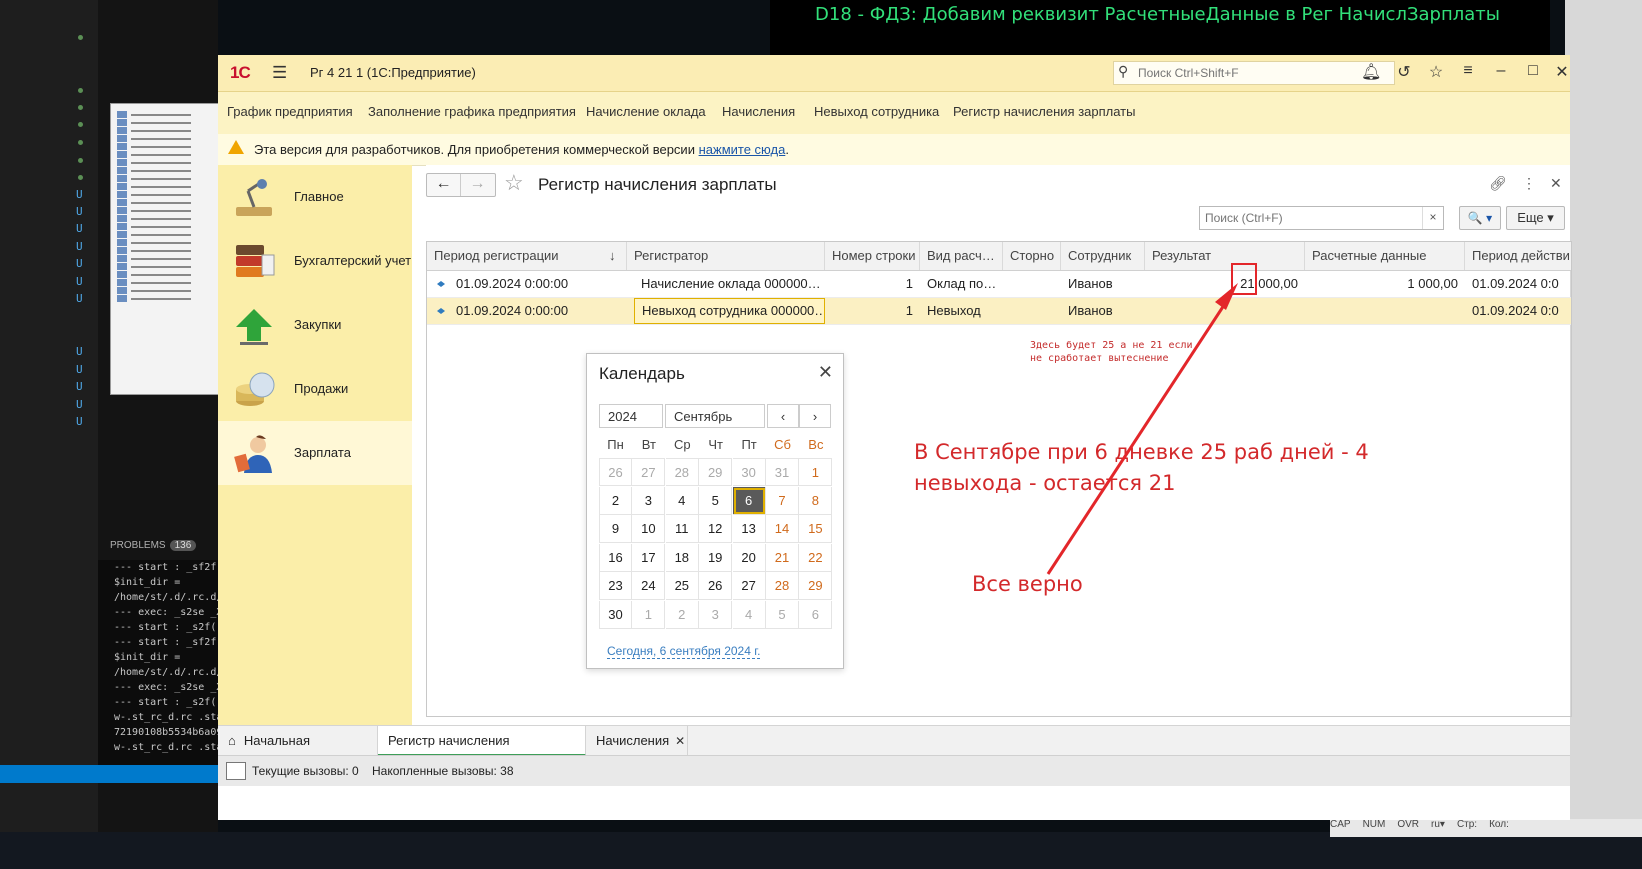 This screenshot has height=869, width=1642. I want to click on column-header: Сотрудник, so click(1103, 256).